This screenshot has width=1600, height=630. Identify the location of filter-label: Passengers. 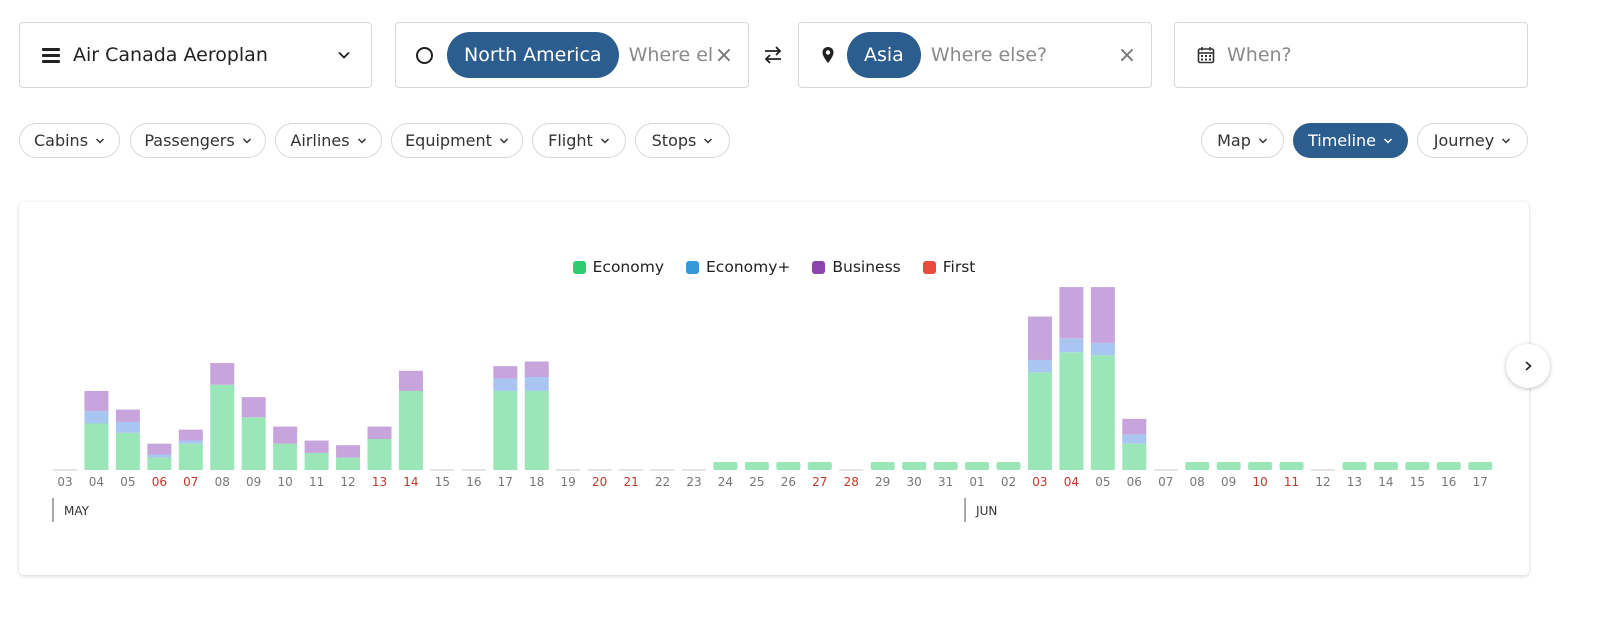
(189, 140).